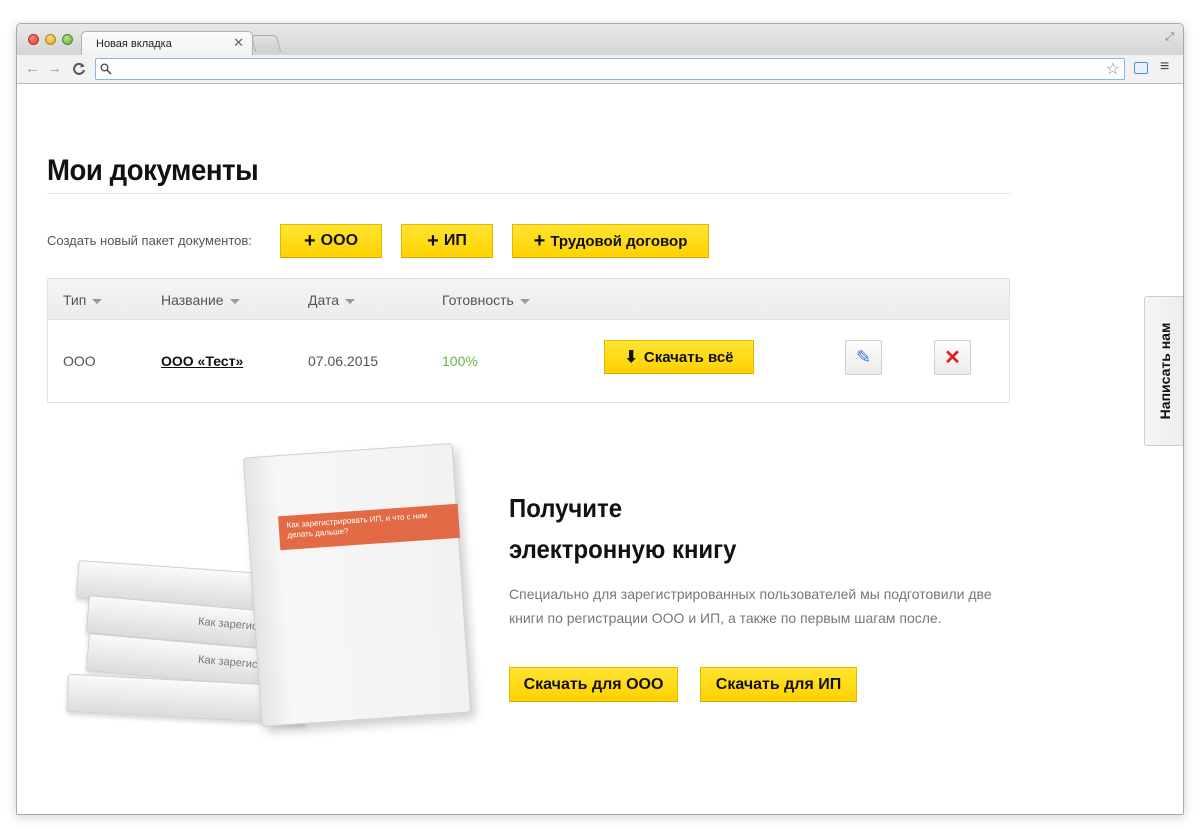 This screenshot has height=829, width=1200. I want to click on close-window-button, so click(33, 39).